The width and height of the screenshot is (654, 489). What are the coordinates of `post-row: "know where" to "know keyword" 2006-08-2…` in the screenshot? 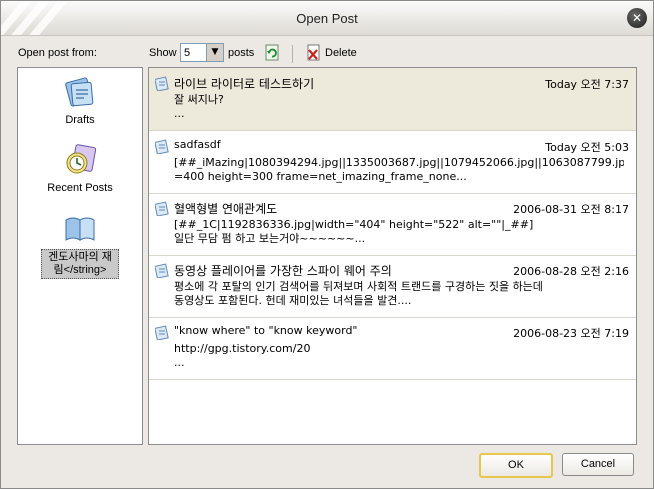 It's located at (392, 348).